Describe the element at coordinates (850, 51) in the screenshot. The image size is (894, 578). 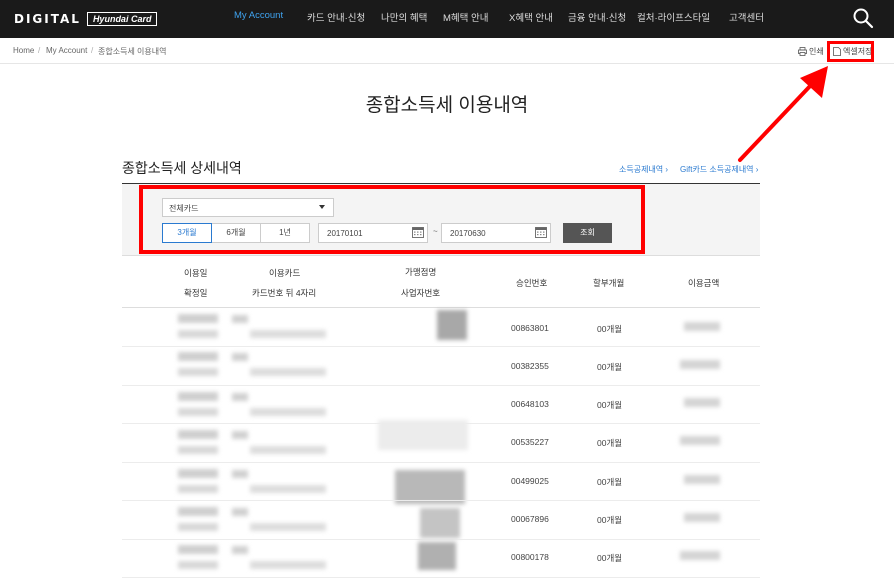
I see `annotation-highlight-excel` at that location.